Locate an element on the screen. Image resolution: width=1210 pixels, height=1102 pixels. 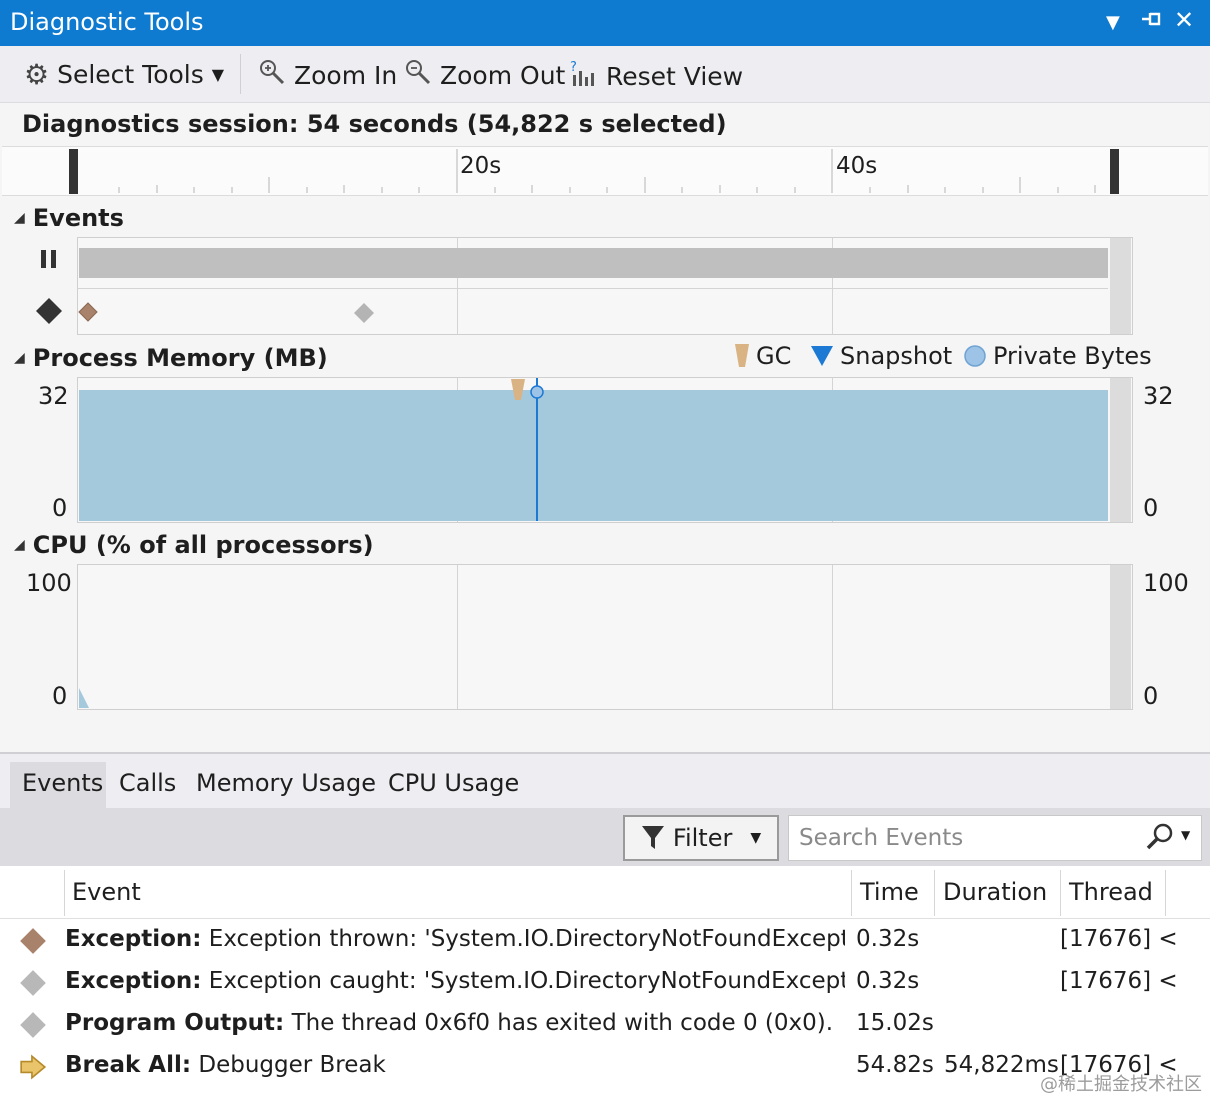
gc-marker is located at coordinates (518, 392).